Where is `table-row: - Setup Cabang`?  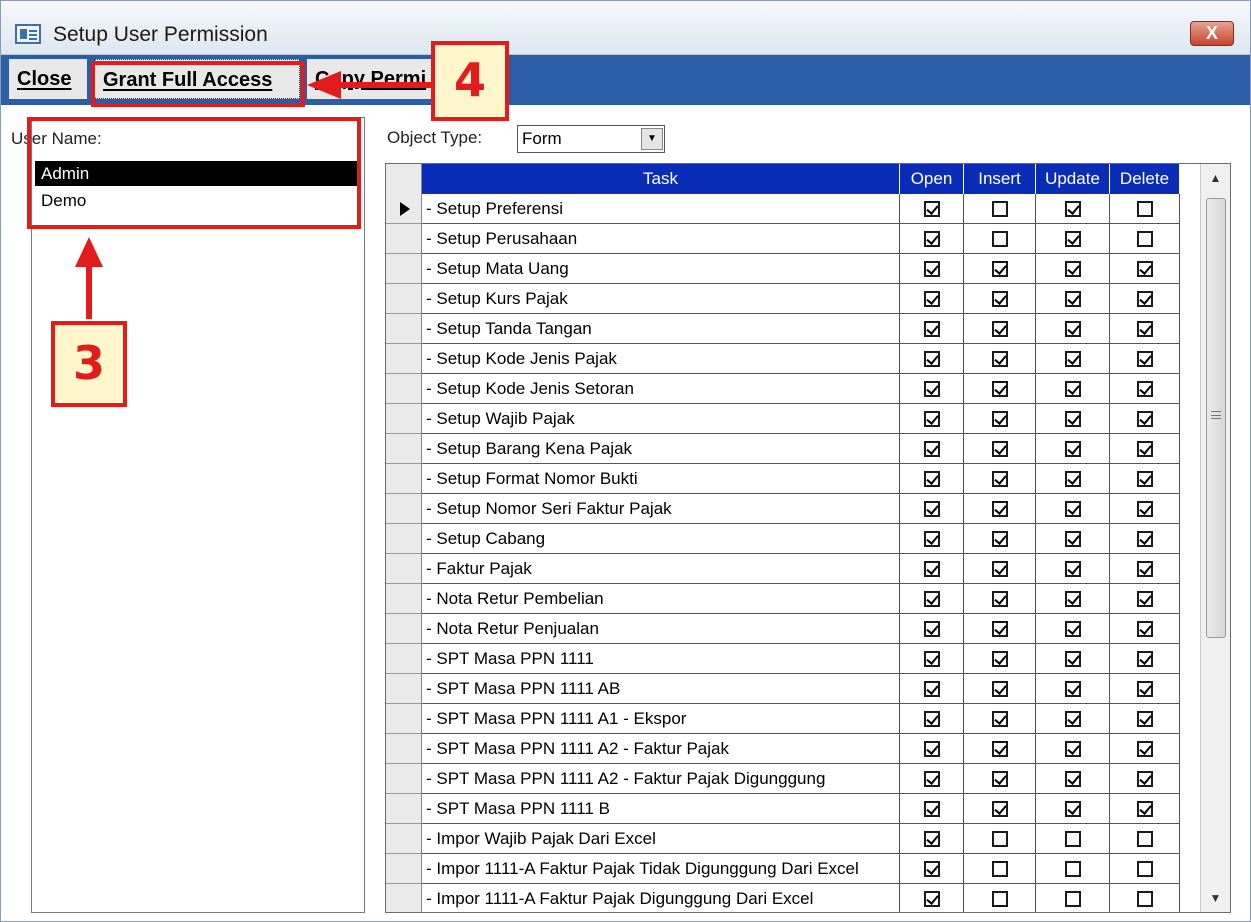
table-row: - Setup Cabang is located at coordinates (795, 539).